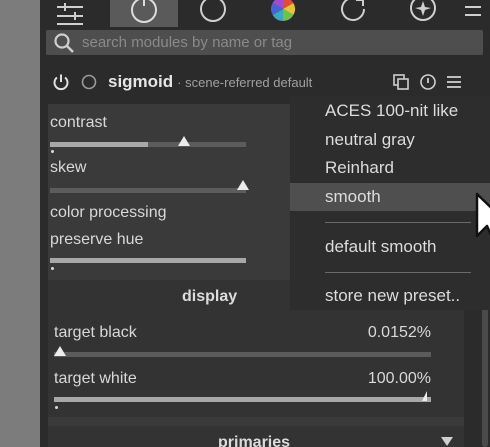 The image size is (490, 447). Describe the element at coordinates (95, 332) in the screenshot. I see `target-black-label: target black` at that location.